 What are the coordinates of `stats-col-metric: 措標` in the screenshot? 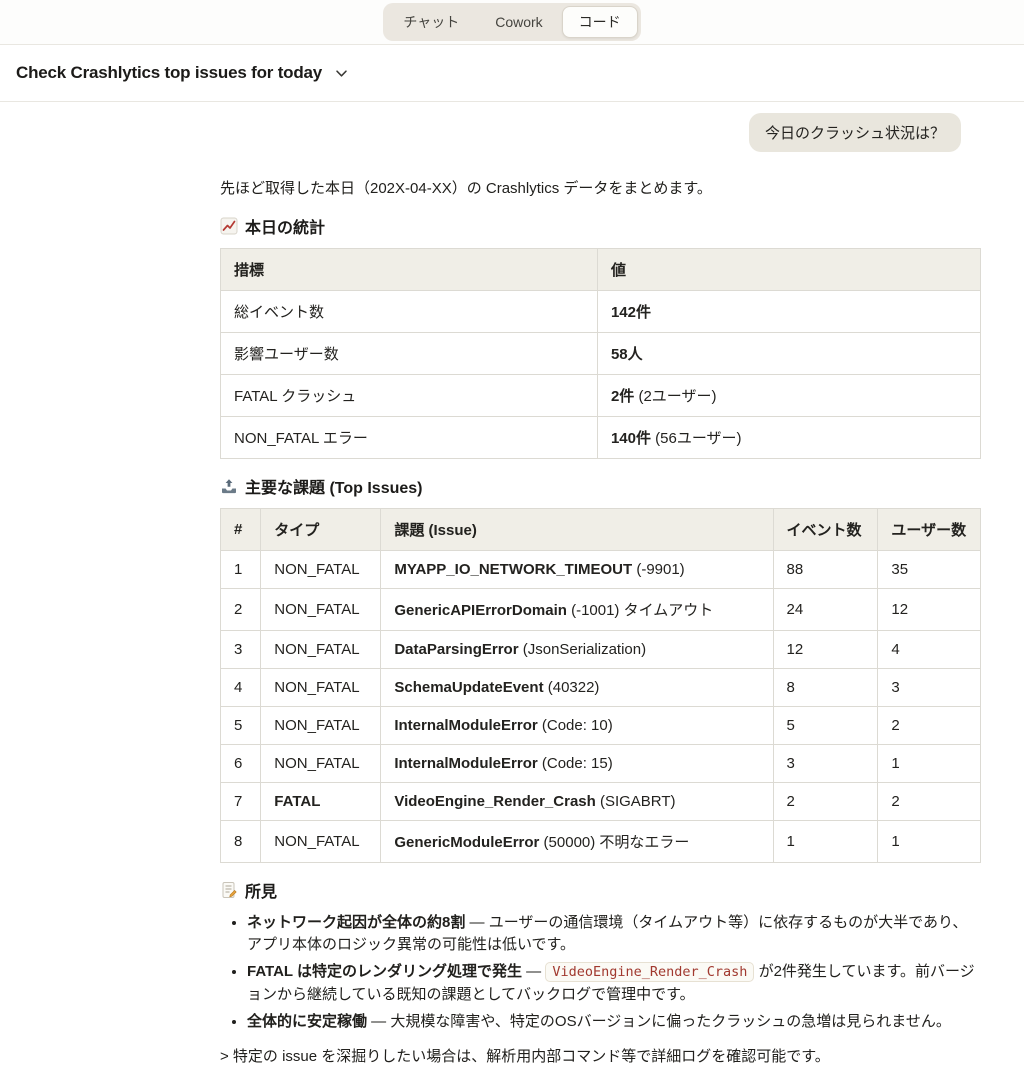 It's located at (409, 269).